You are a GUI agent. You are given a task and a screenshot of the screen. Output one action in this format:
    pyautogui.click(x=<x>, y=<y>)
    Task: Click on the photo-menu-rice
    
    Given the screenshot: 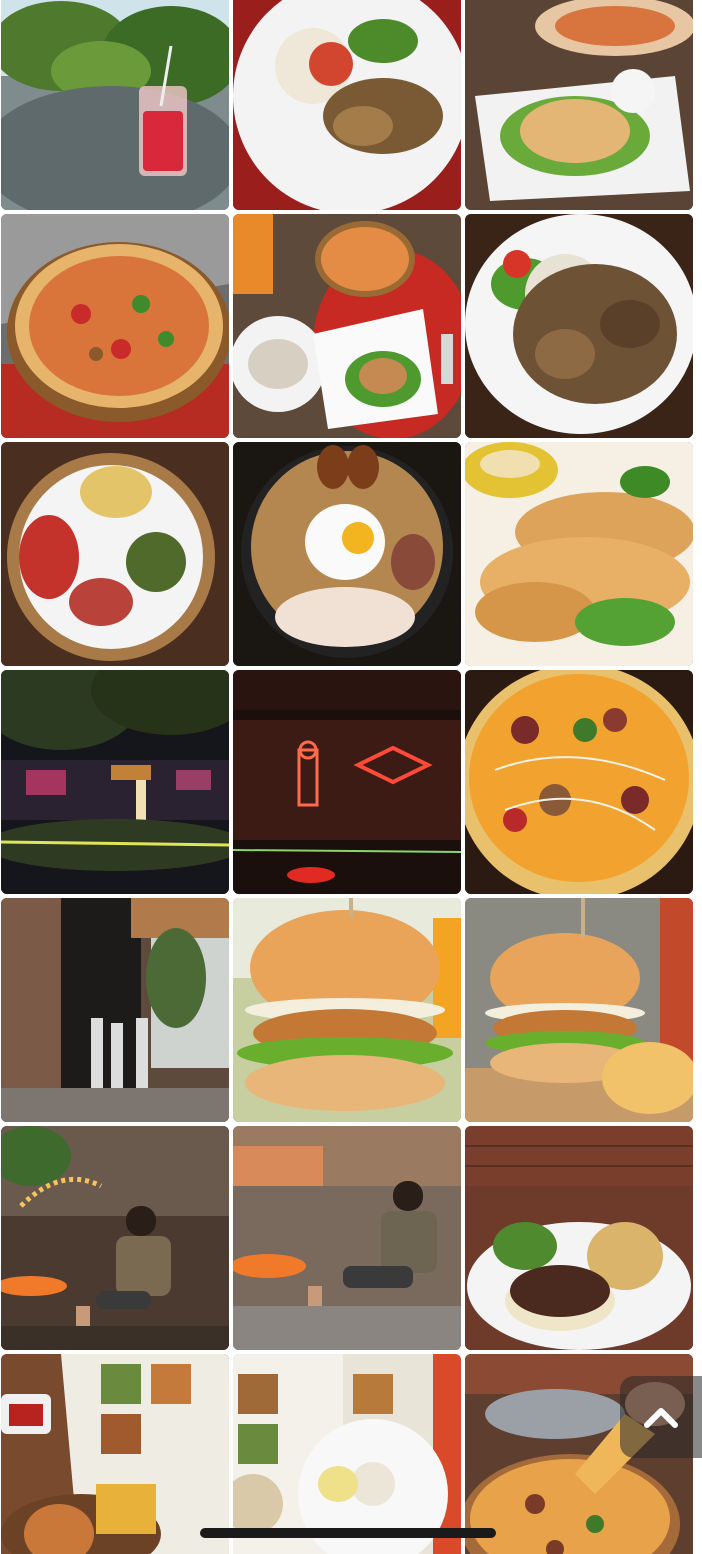 What is the action you would take?
    pyautogui.click(x=347, y=1454)
    